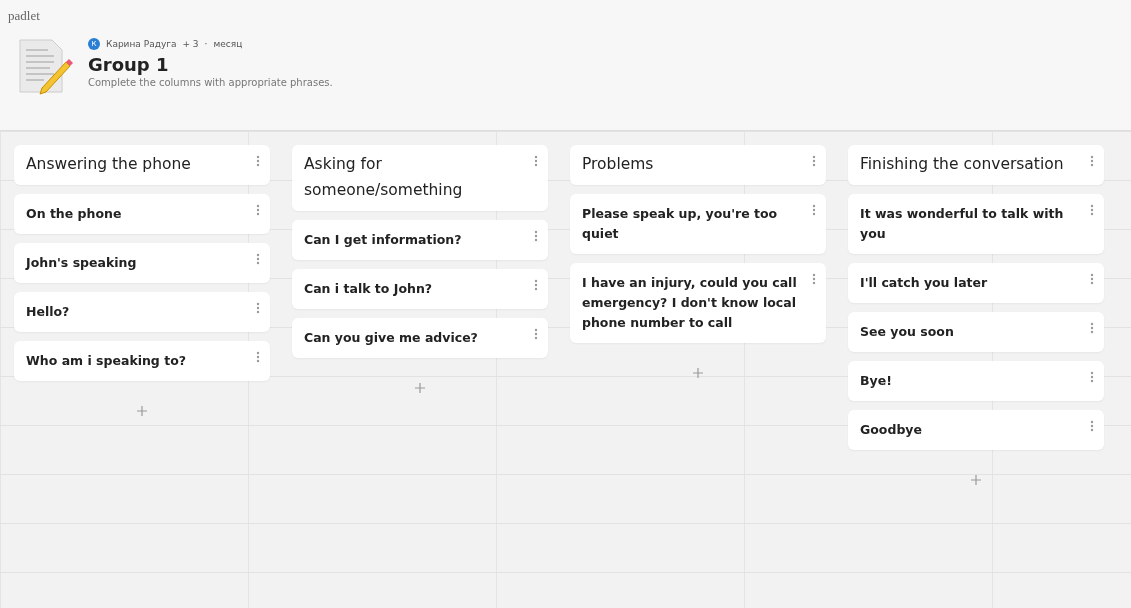  I want to click on column-header: Answering the phone, so click(142, 165).